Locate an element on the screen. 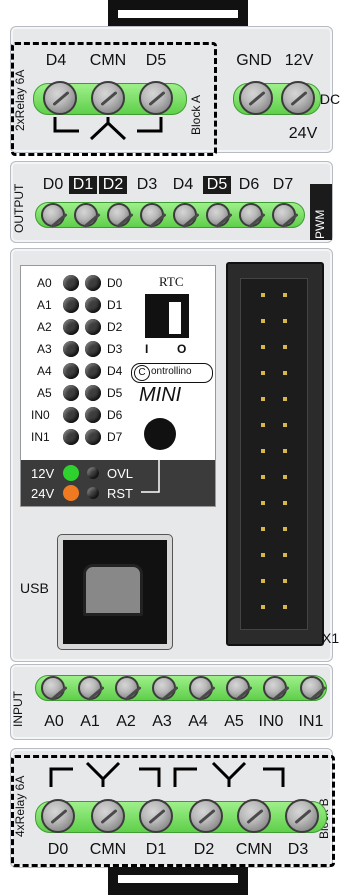 The width and height of the screenshot is (343, 895). led-label-a0: A0 is located at coordinates (44, 283).